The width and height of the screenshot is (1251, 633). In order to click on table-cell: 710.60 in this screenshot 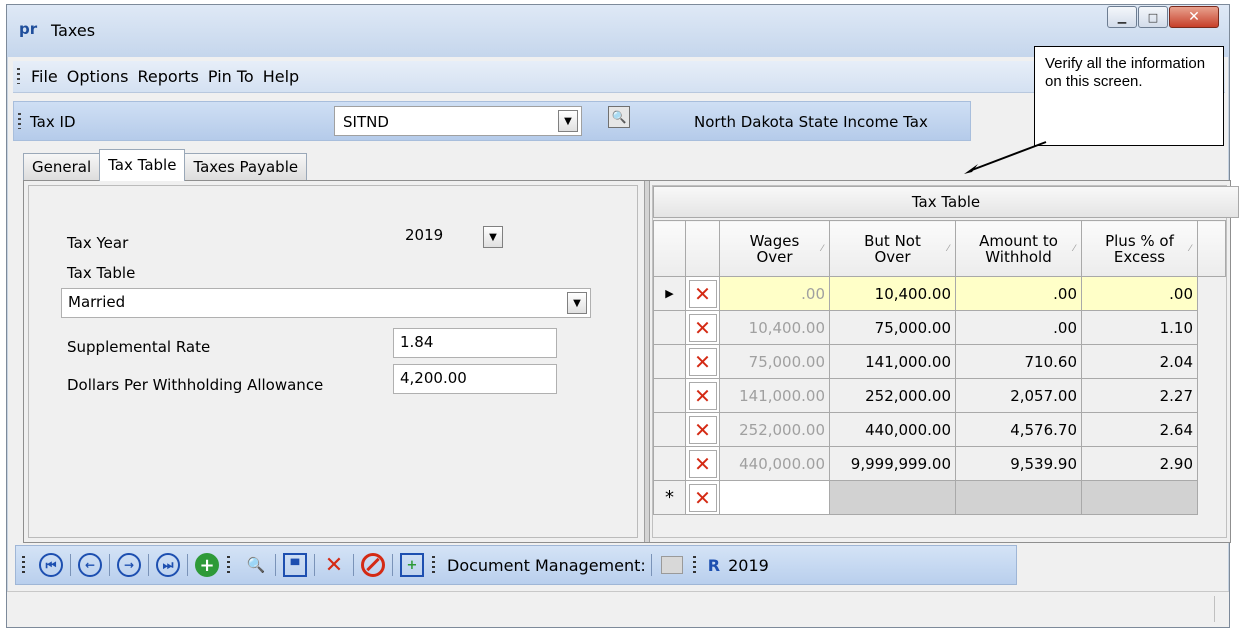, I will do `click(1018, 361)`.